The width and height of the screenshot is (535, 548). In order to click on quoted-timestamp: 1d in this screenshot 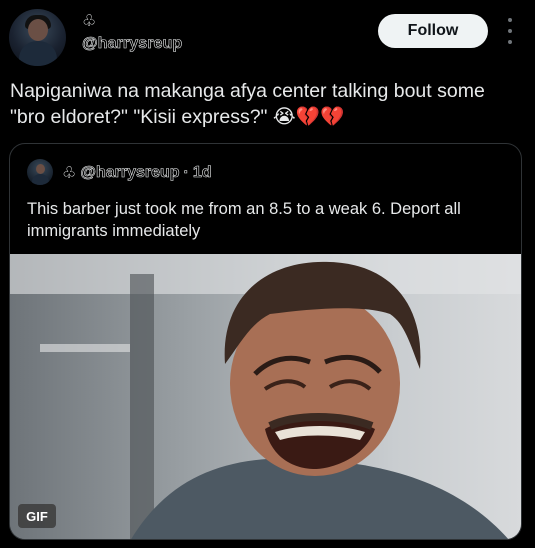, I will do `click(202, 173)`.